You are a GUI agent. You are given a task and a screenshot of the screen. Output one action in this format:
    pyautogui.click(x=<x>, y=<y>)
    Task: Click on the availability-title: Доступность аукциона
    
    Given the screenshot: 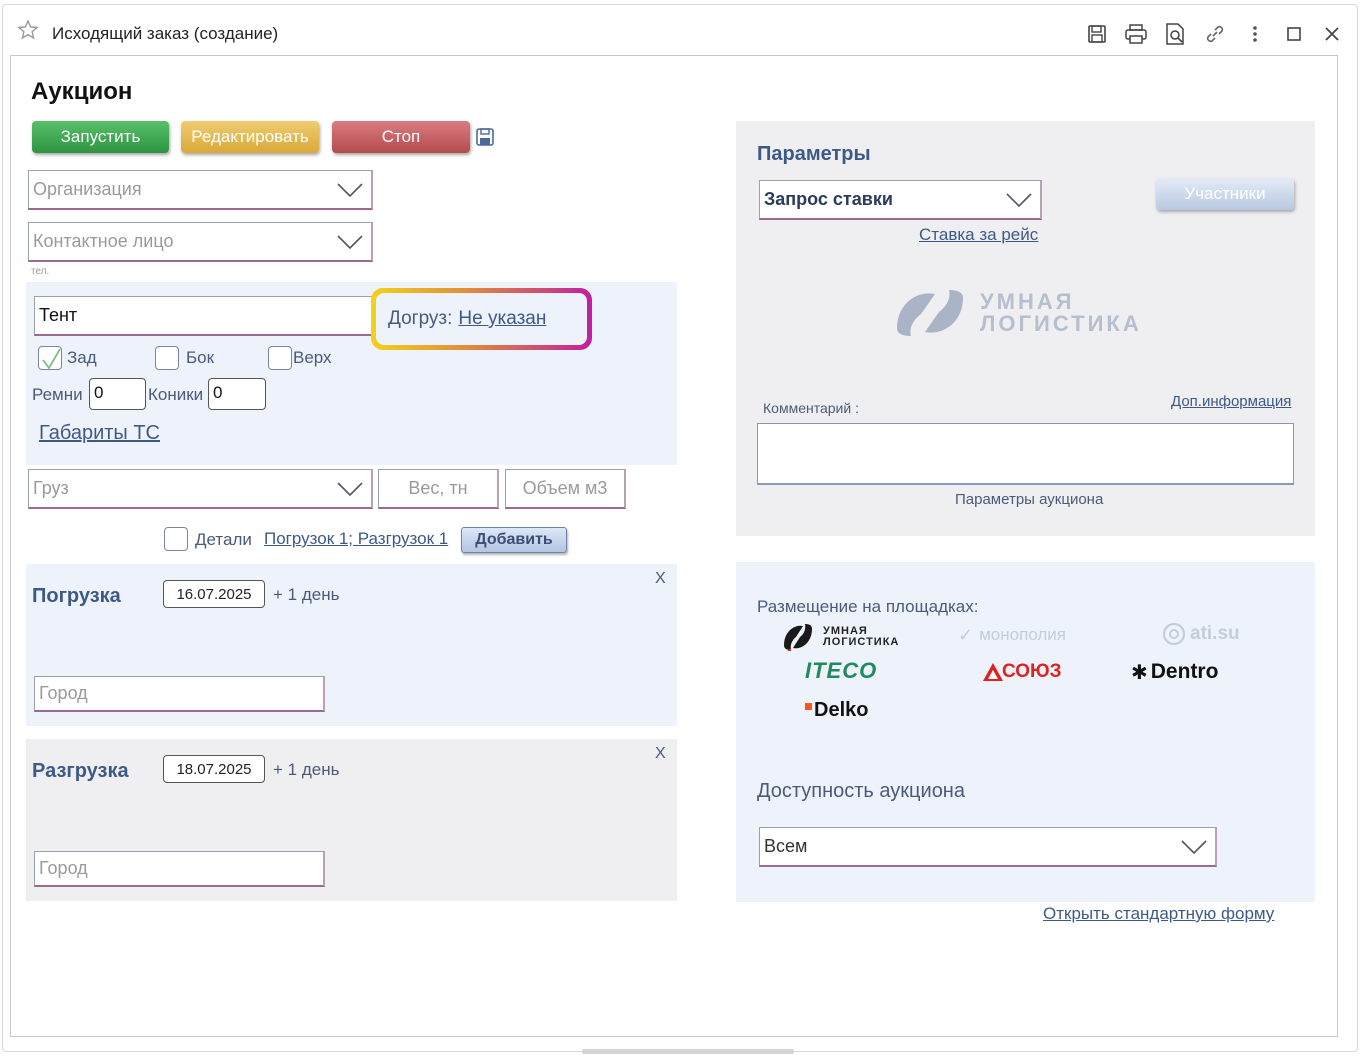 What is the action you would take?
    pyautogui.click(x=861, y=791)
    